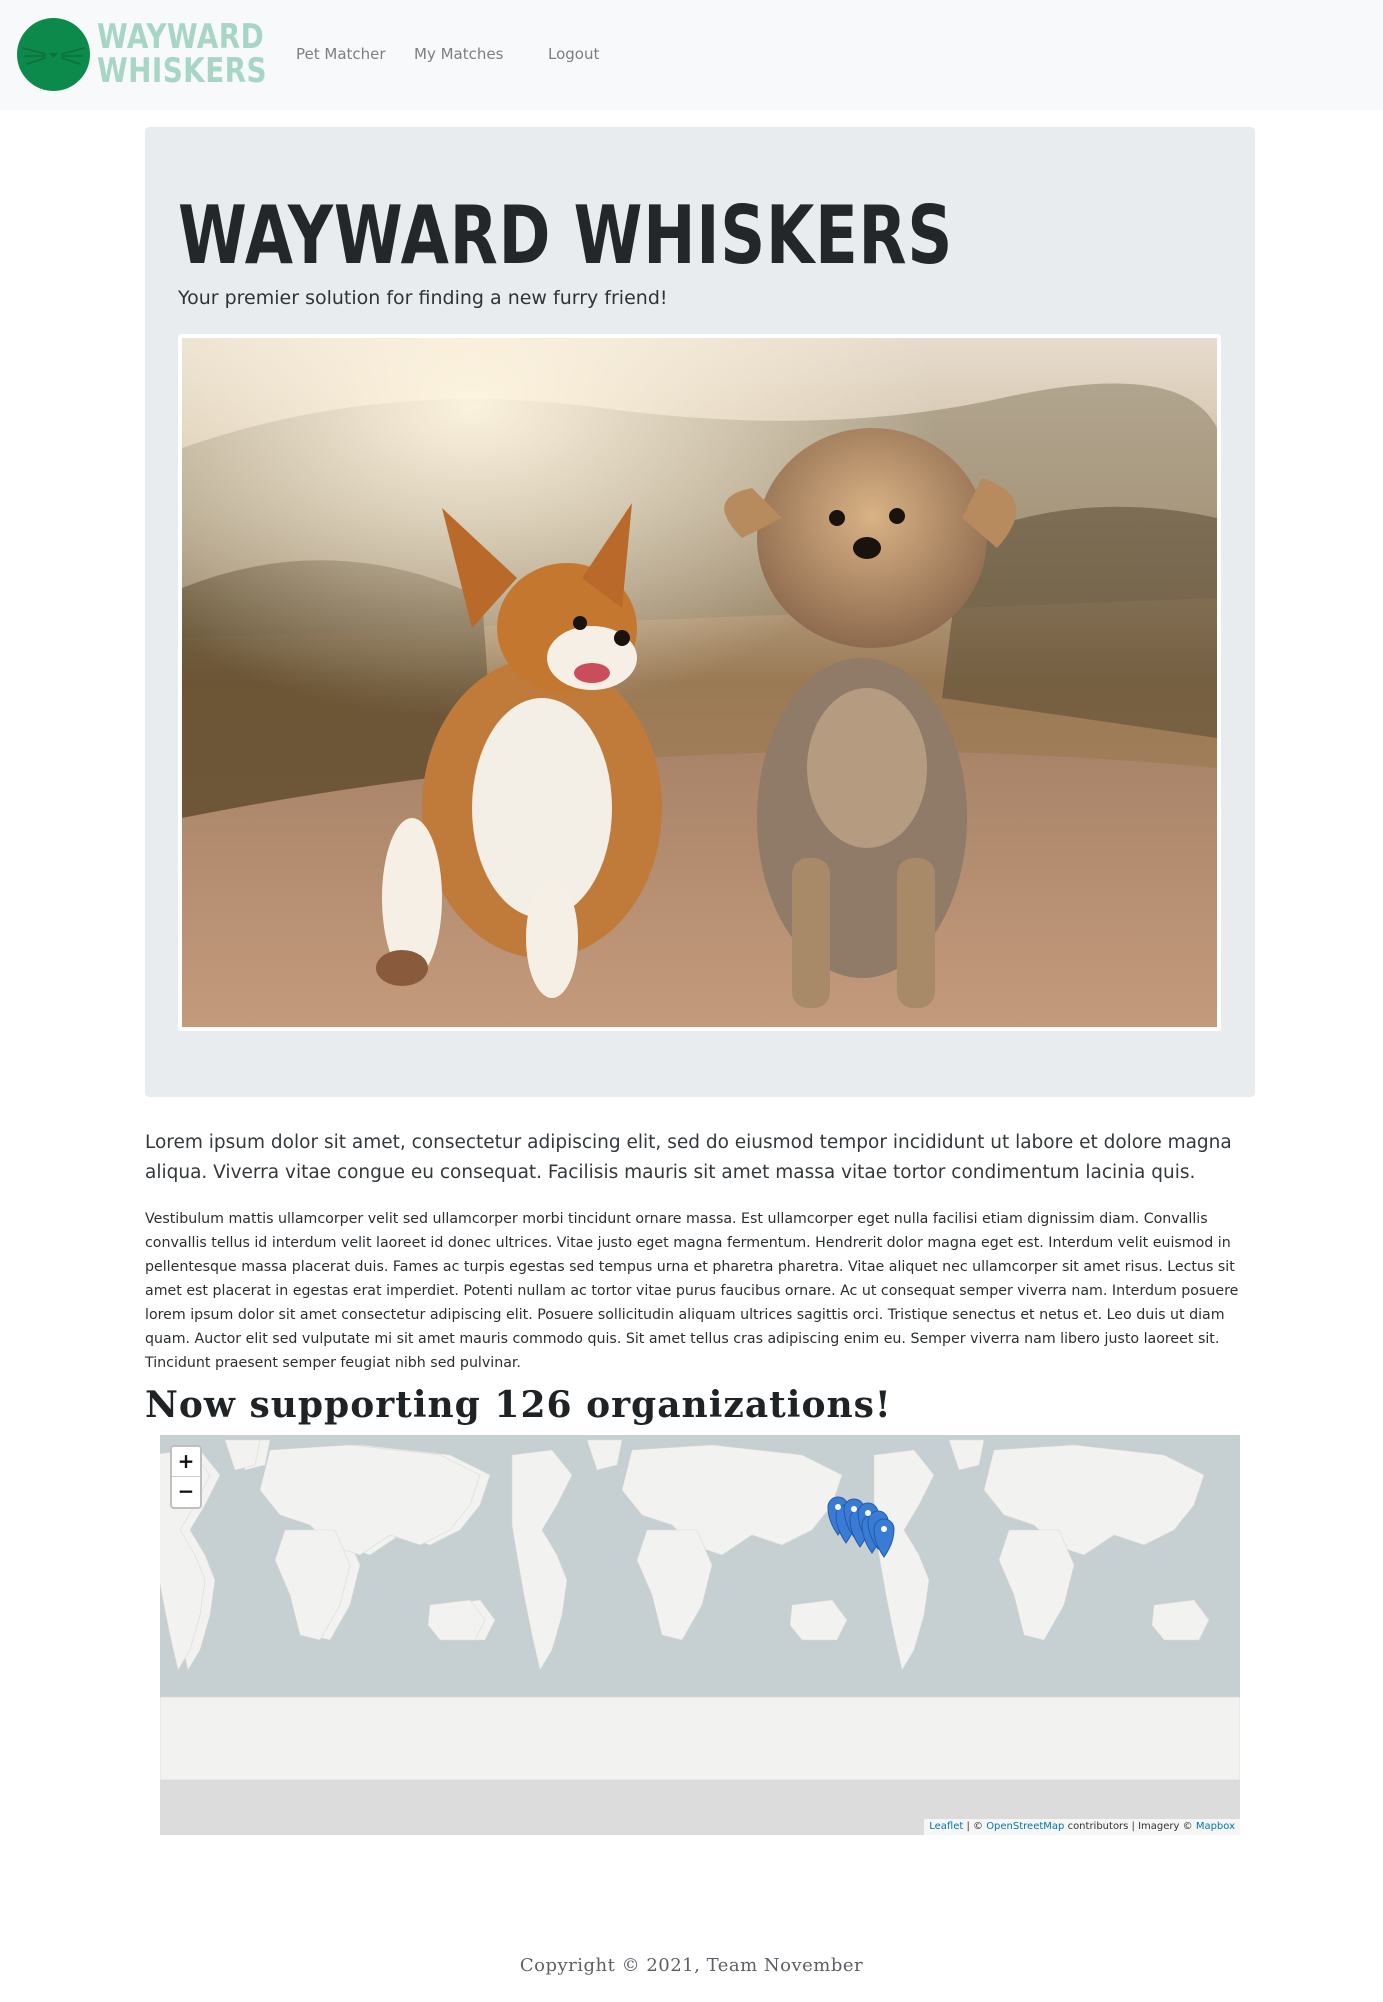 This screenshot has width=1383, height=2002. I want to click on organizations-heading: Now supporting 126 organizations!, so click(518, 1405).